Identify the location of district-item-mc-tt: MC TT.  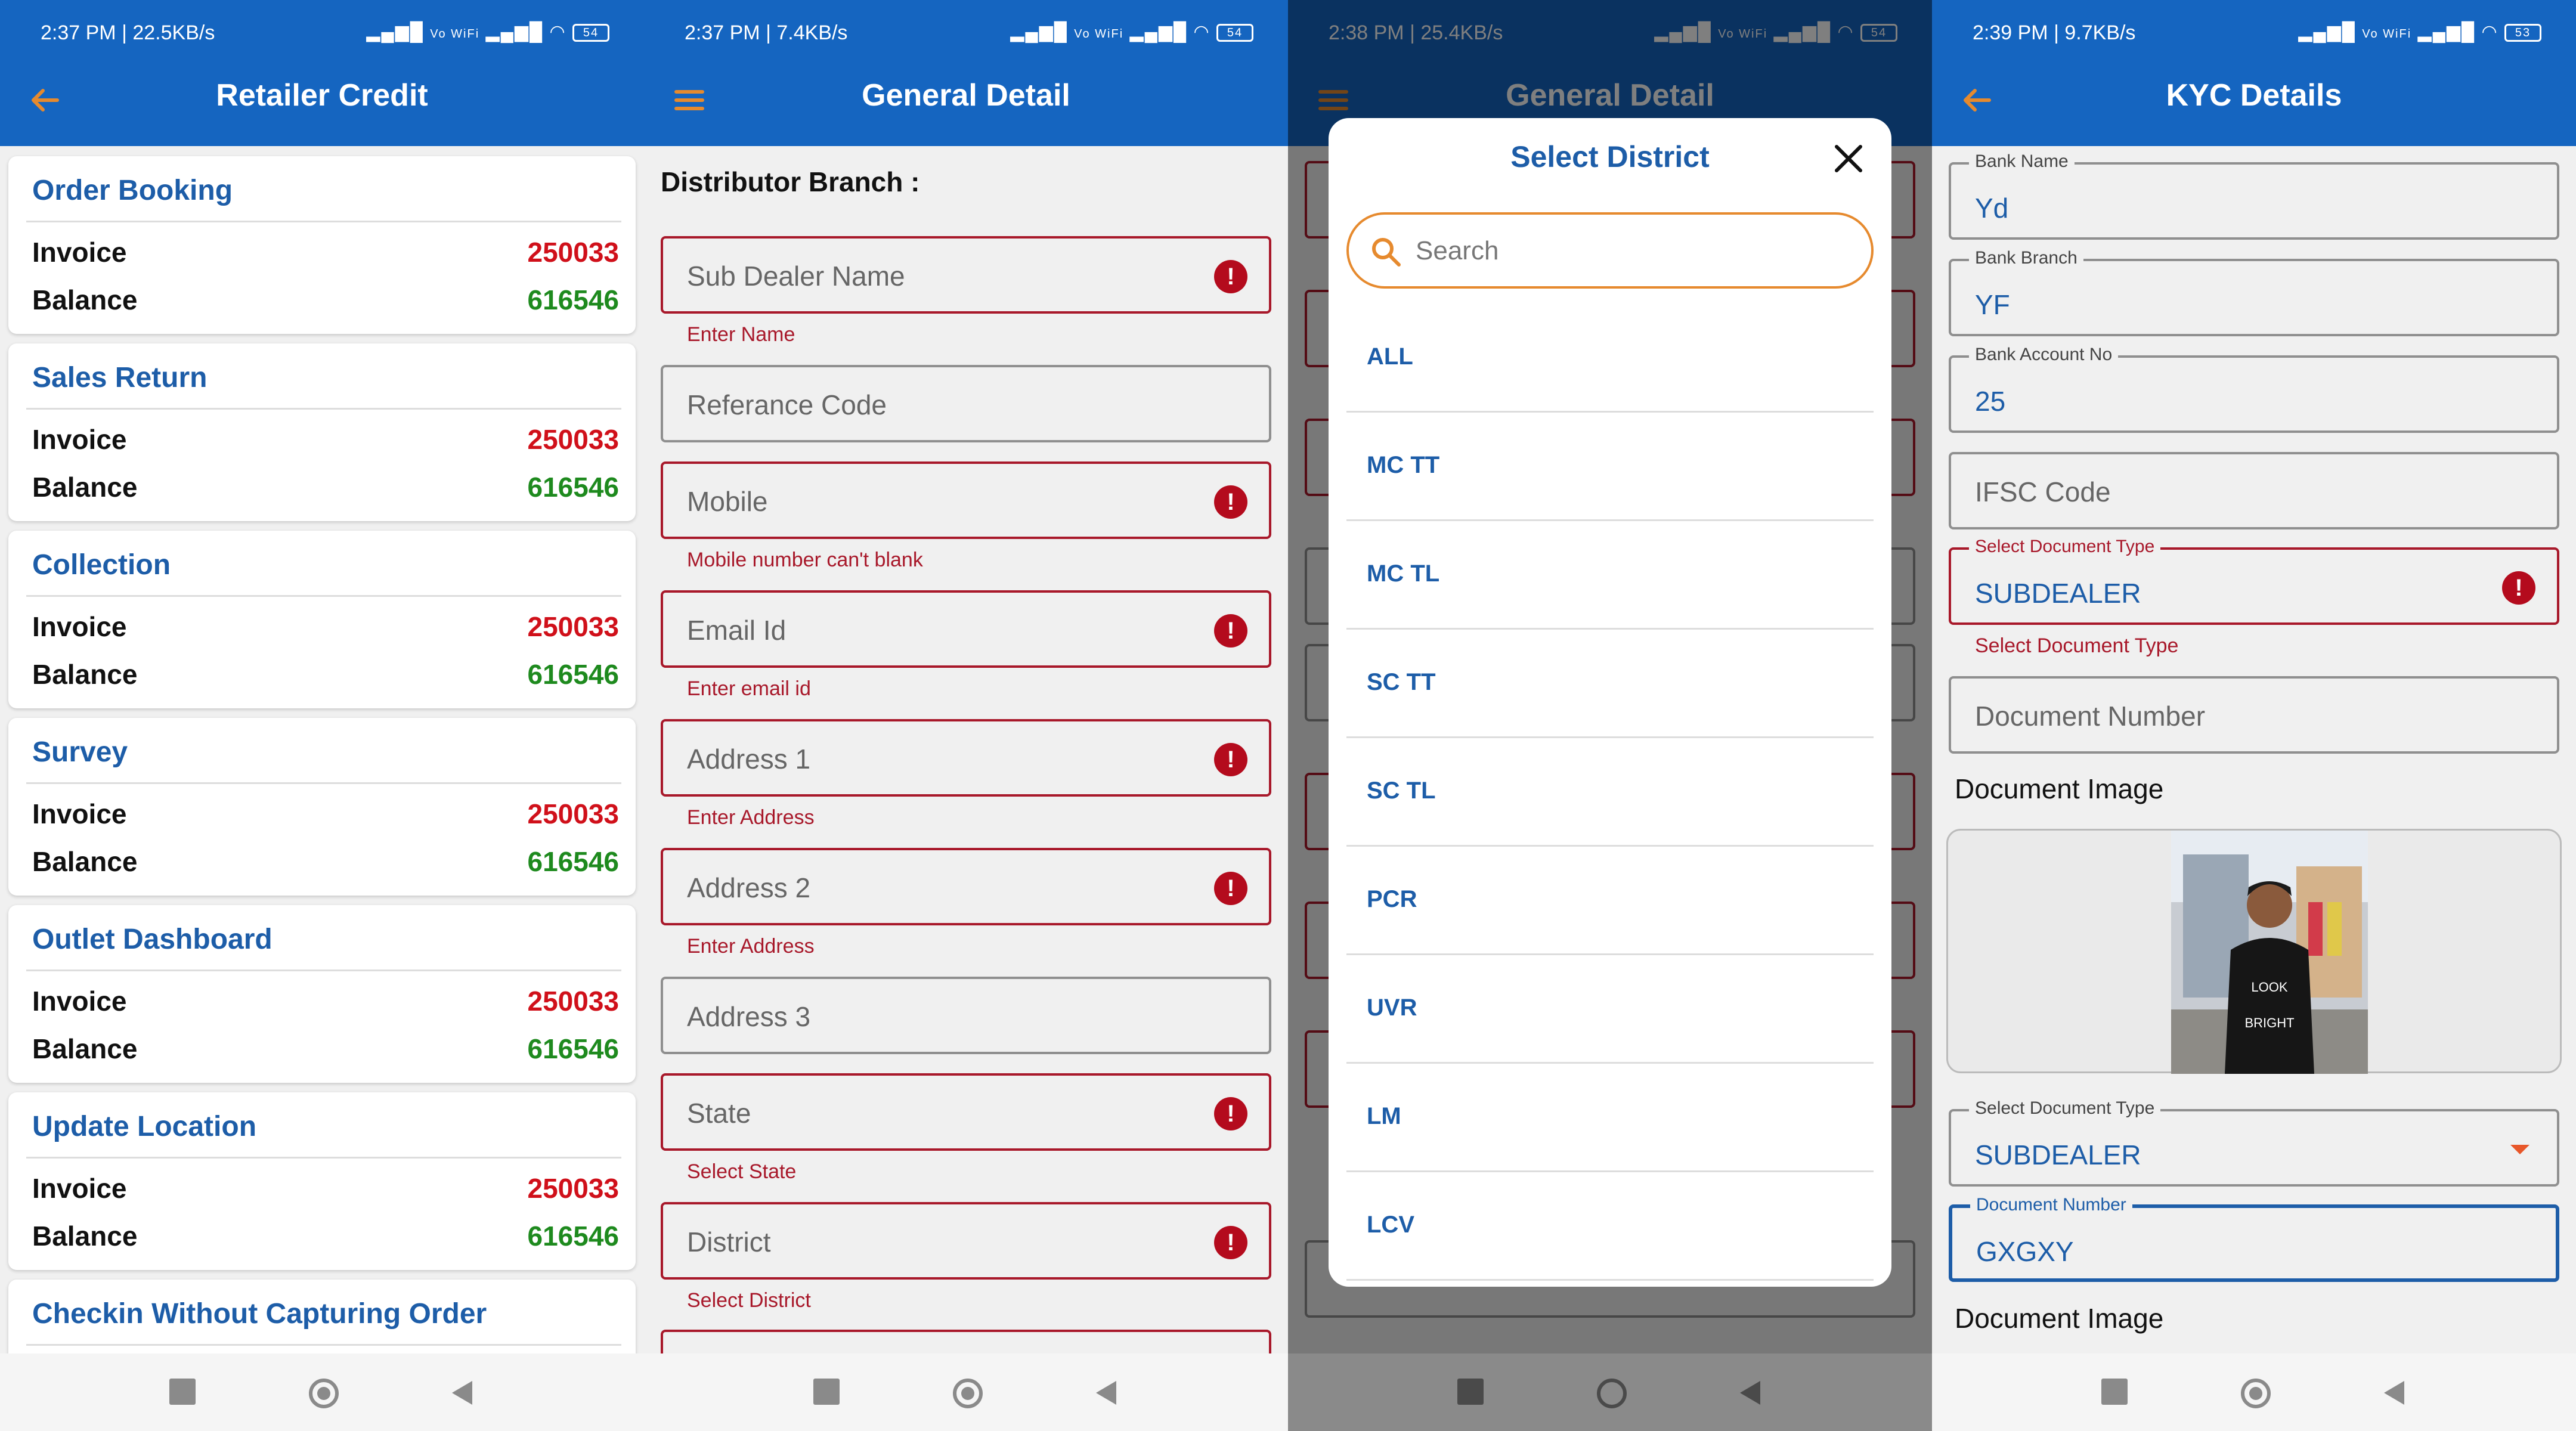
(1610, 467).